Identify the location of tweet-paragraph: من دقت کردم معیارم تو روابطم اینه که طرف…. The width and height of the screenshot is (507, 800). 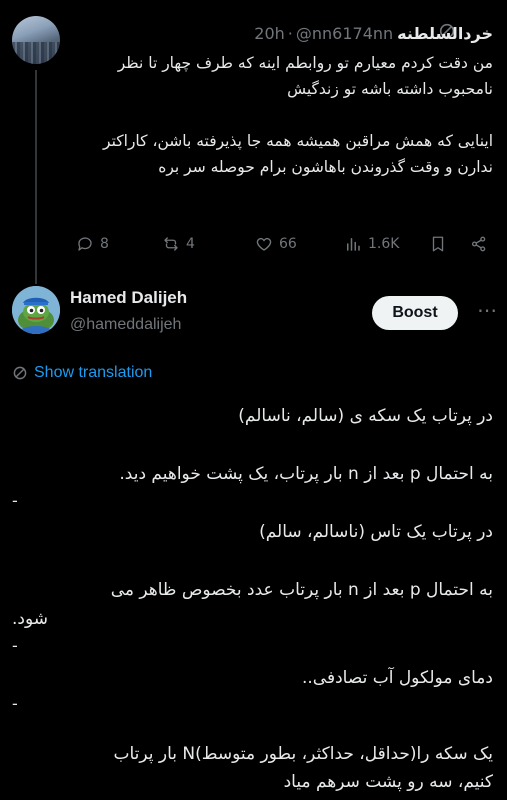
(305, 76).